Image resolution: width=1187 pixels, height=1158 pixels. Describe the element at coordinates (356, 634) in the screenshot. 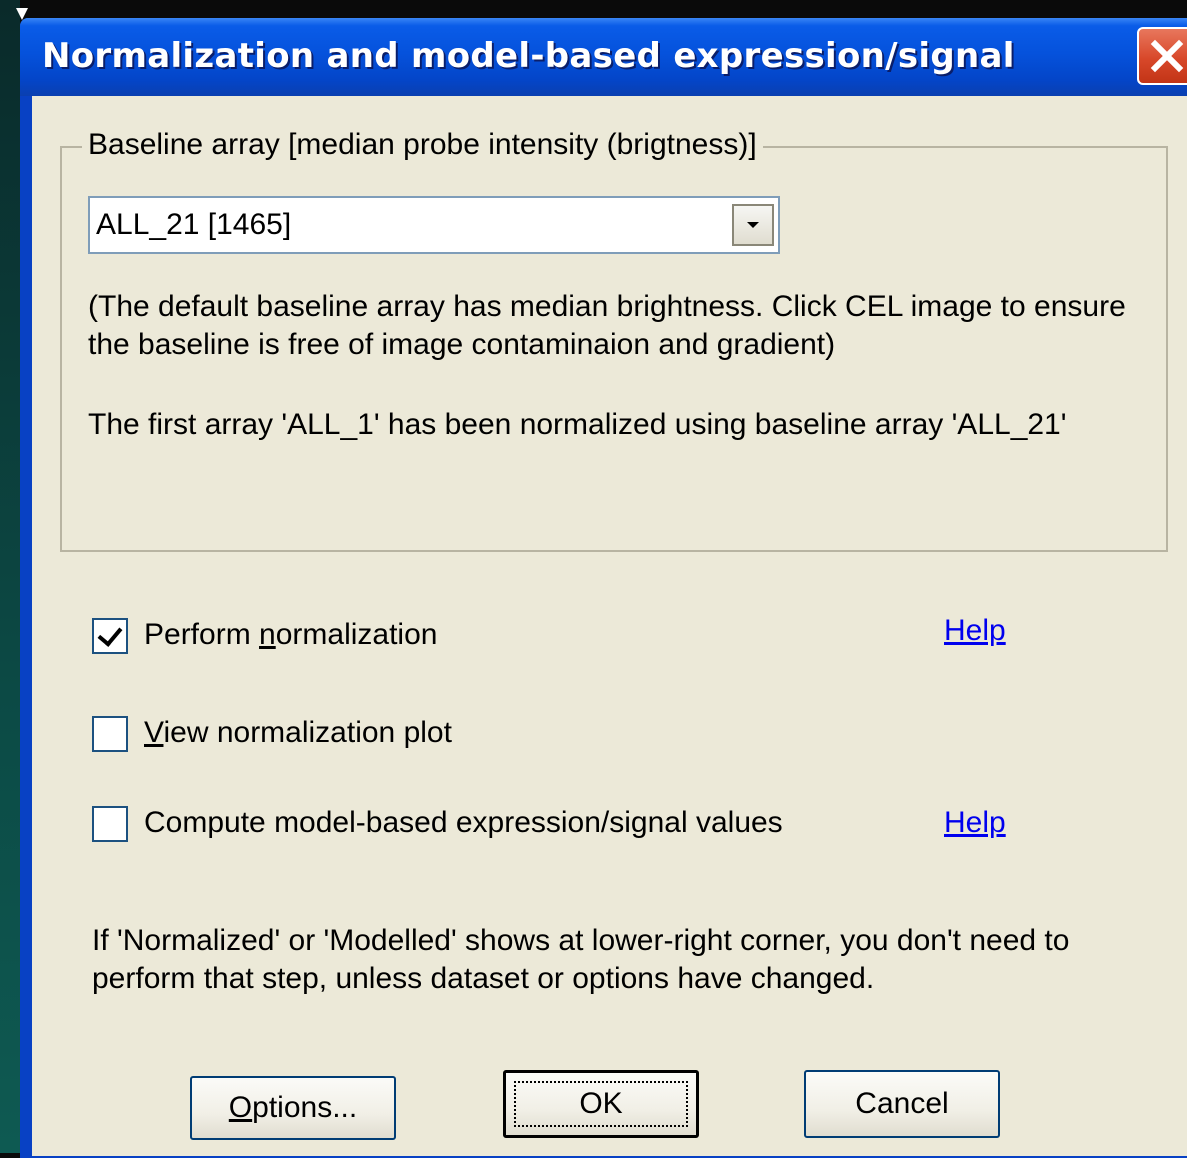

I see `label-part: ormalization` at that location.